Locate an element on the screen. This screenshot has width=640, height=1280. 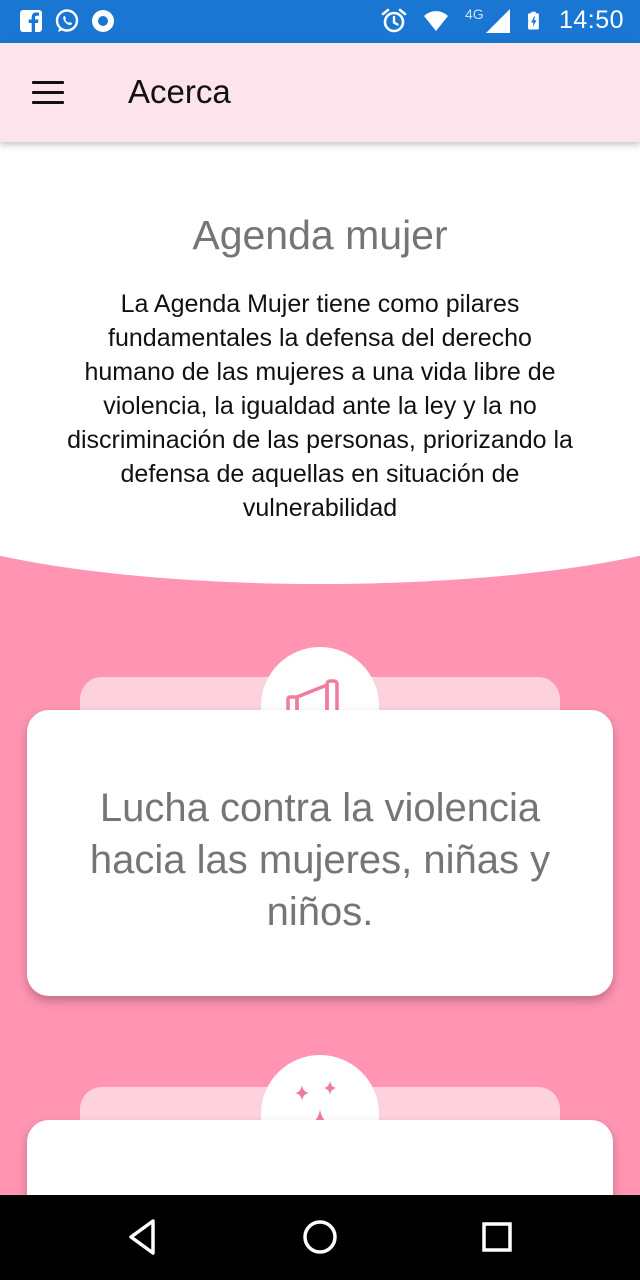
alarm-icon is located at coordinates (394, 20).